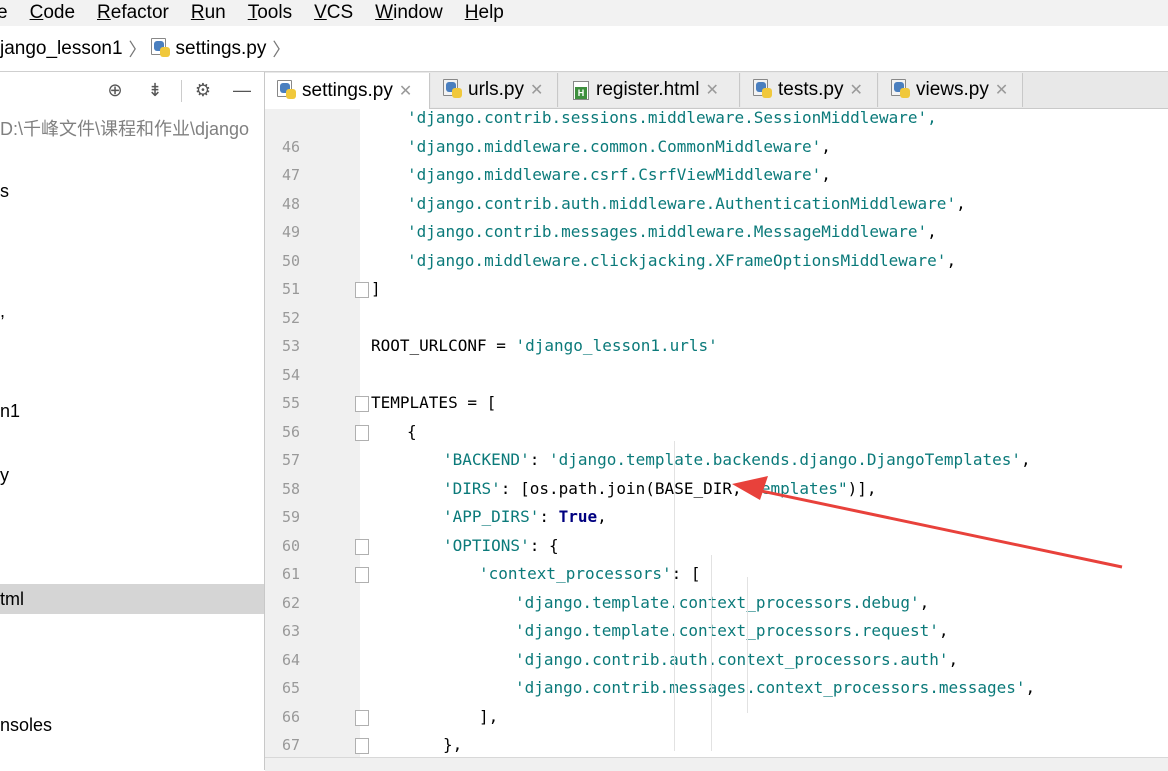 This screenshot has height=771, width=1168. I want to click on tree-item: n1, so click(132, 411).